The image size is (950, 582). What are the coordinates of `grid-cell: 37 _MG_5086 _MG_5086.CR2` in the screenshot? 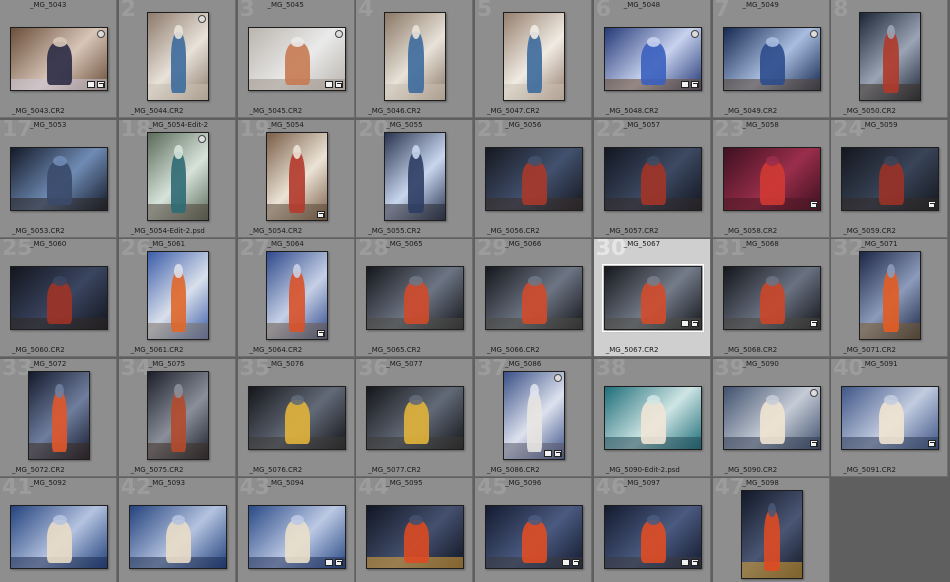 It's located at (533, 417).